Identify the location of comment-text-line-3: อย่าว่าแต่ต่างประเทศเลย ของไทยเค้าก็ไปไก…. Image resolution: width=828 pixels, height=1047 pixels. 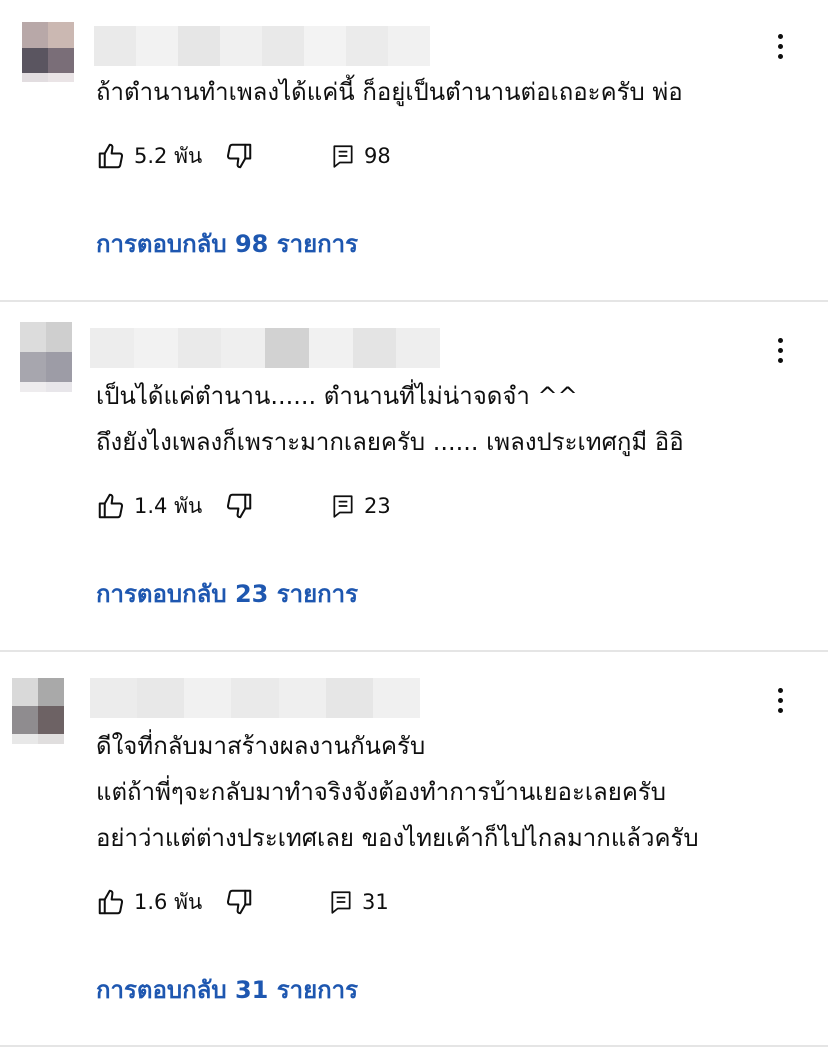
(397, 838).